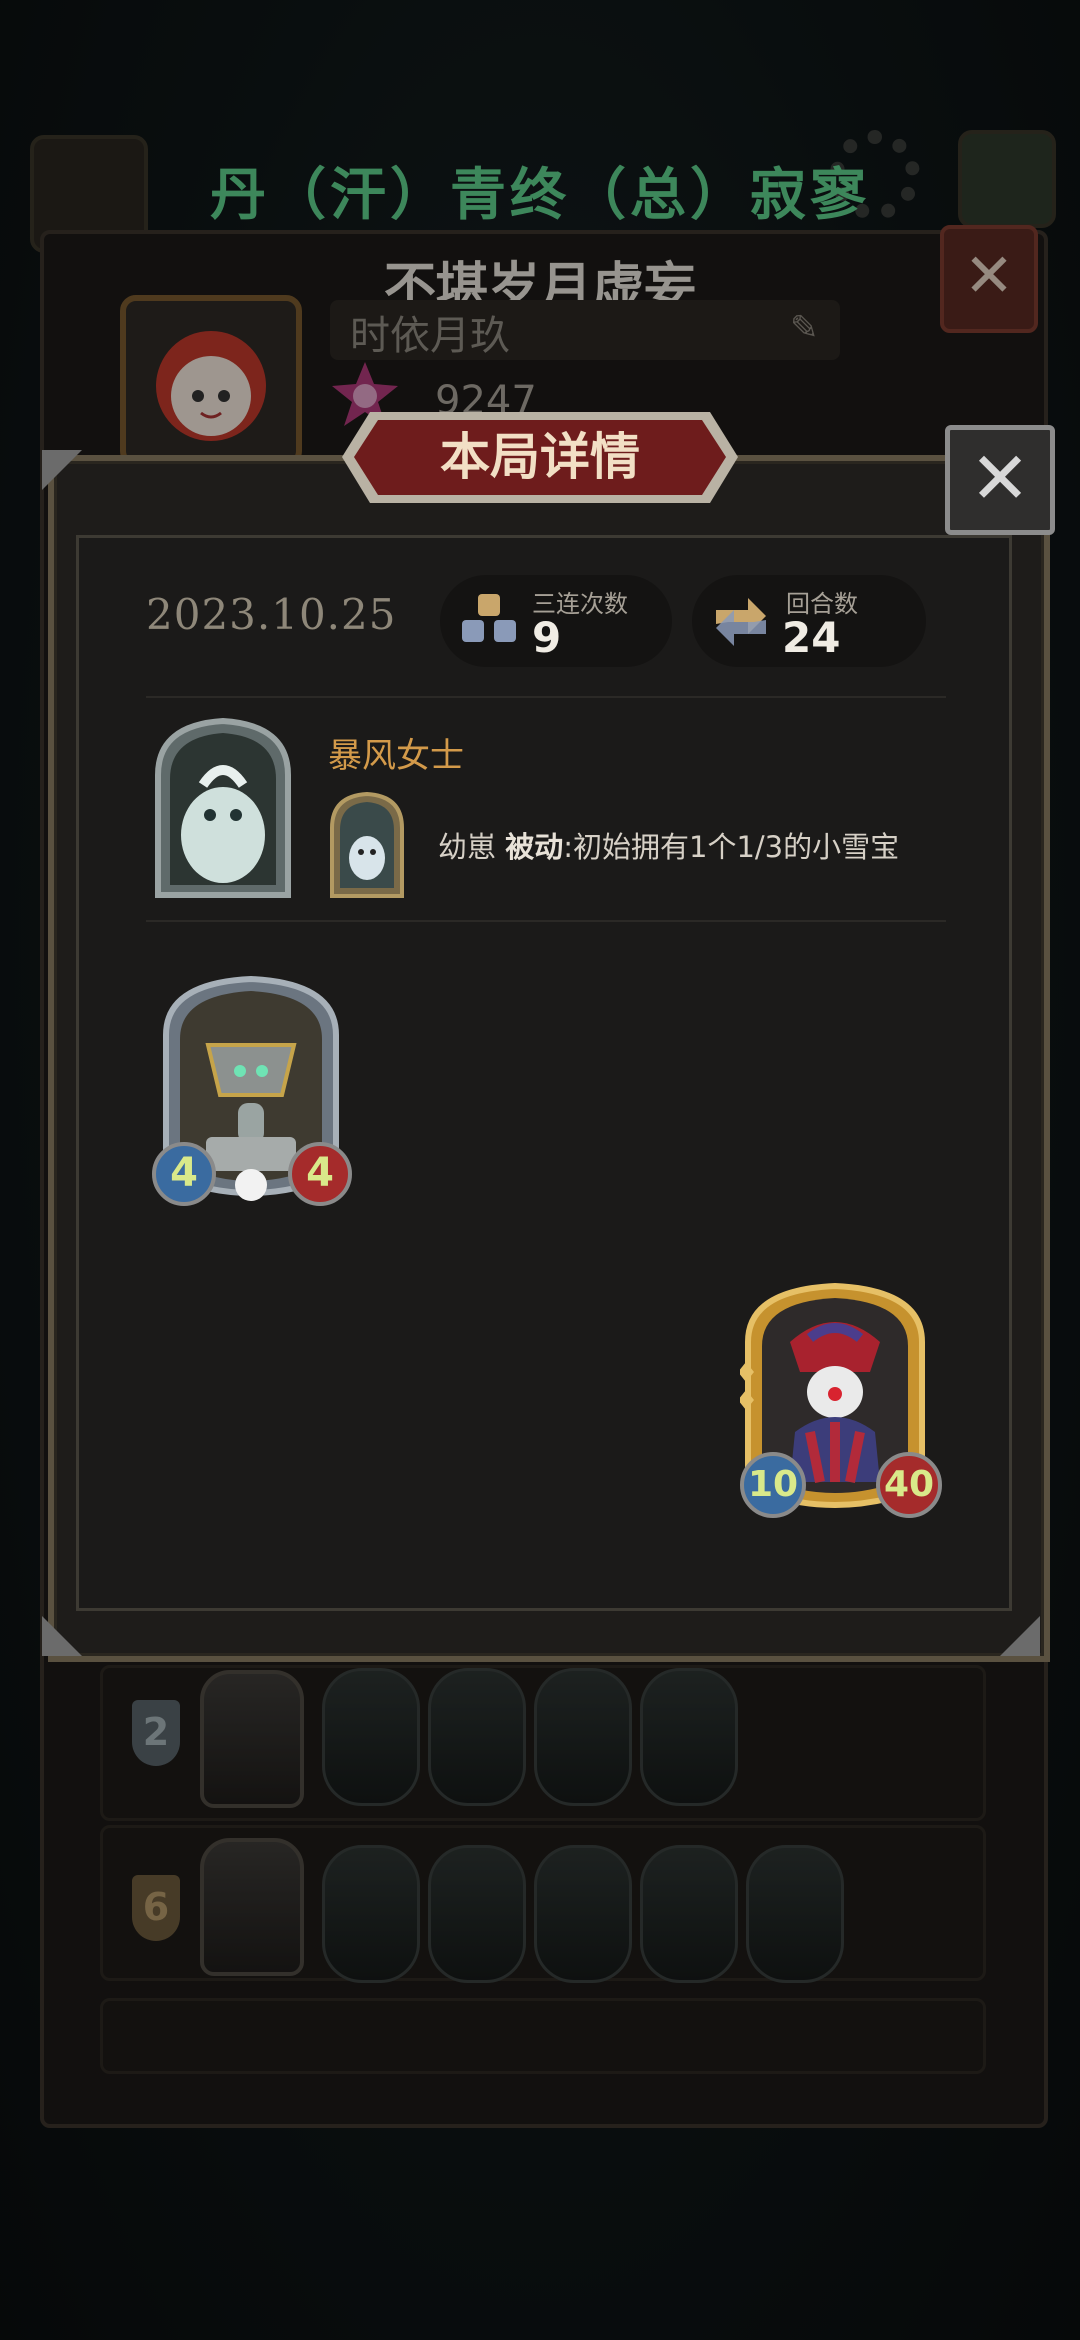 The height and width of the screenshot is (2340, 1080). I want to click on skill-type: 被动, so click(534, 847).